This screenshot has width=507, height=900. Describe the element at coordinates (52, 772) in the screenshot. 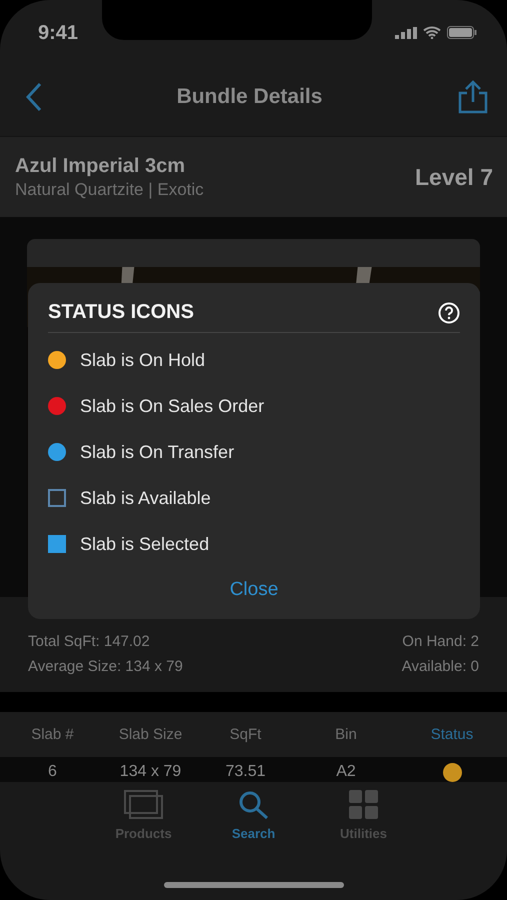

I see `table-cell-text: 6` at that location.